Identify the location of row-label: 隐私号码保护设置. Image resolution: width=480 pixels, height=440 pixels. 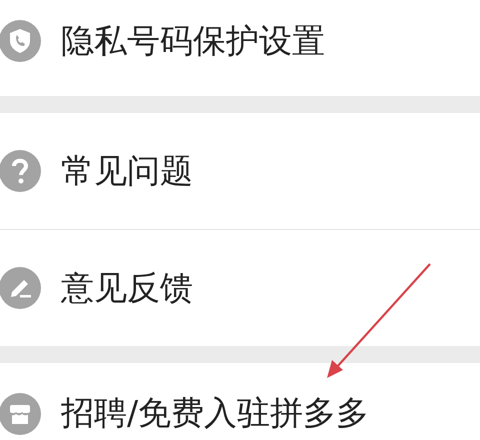
(193, 41).